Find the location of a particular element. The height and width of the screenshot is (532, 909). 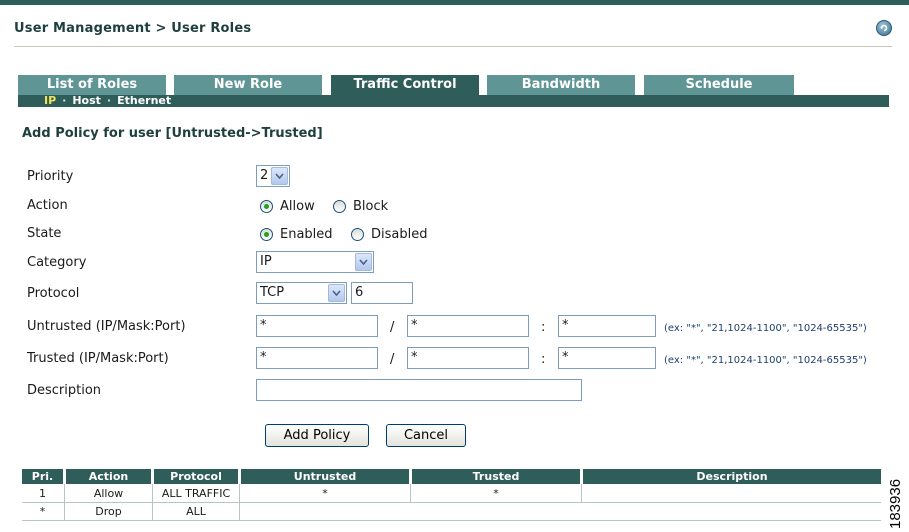

tab-list-of-roles: List of Roles is located at coordinates (92, 85).